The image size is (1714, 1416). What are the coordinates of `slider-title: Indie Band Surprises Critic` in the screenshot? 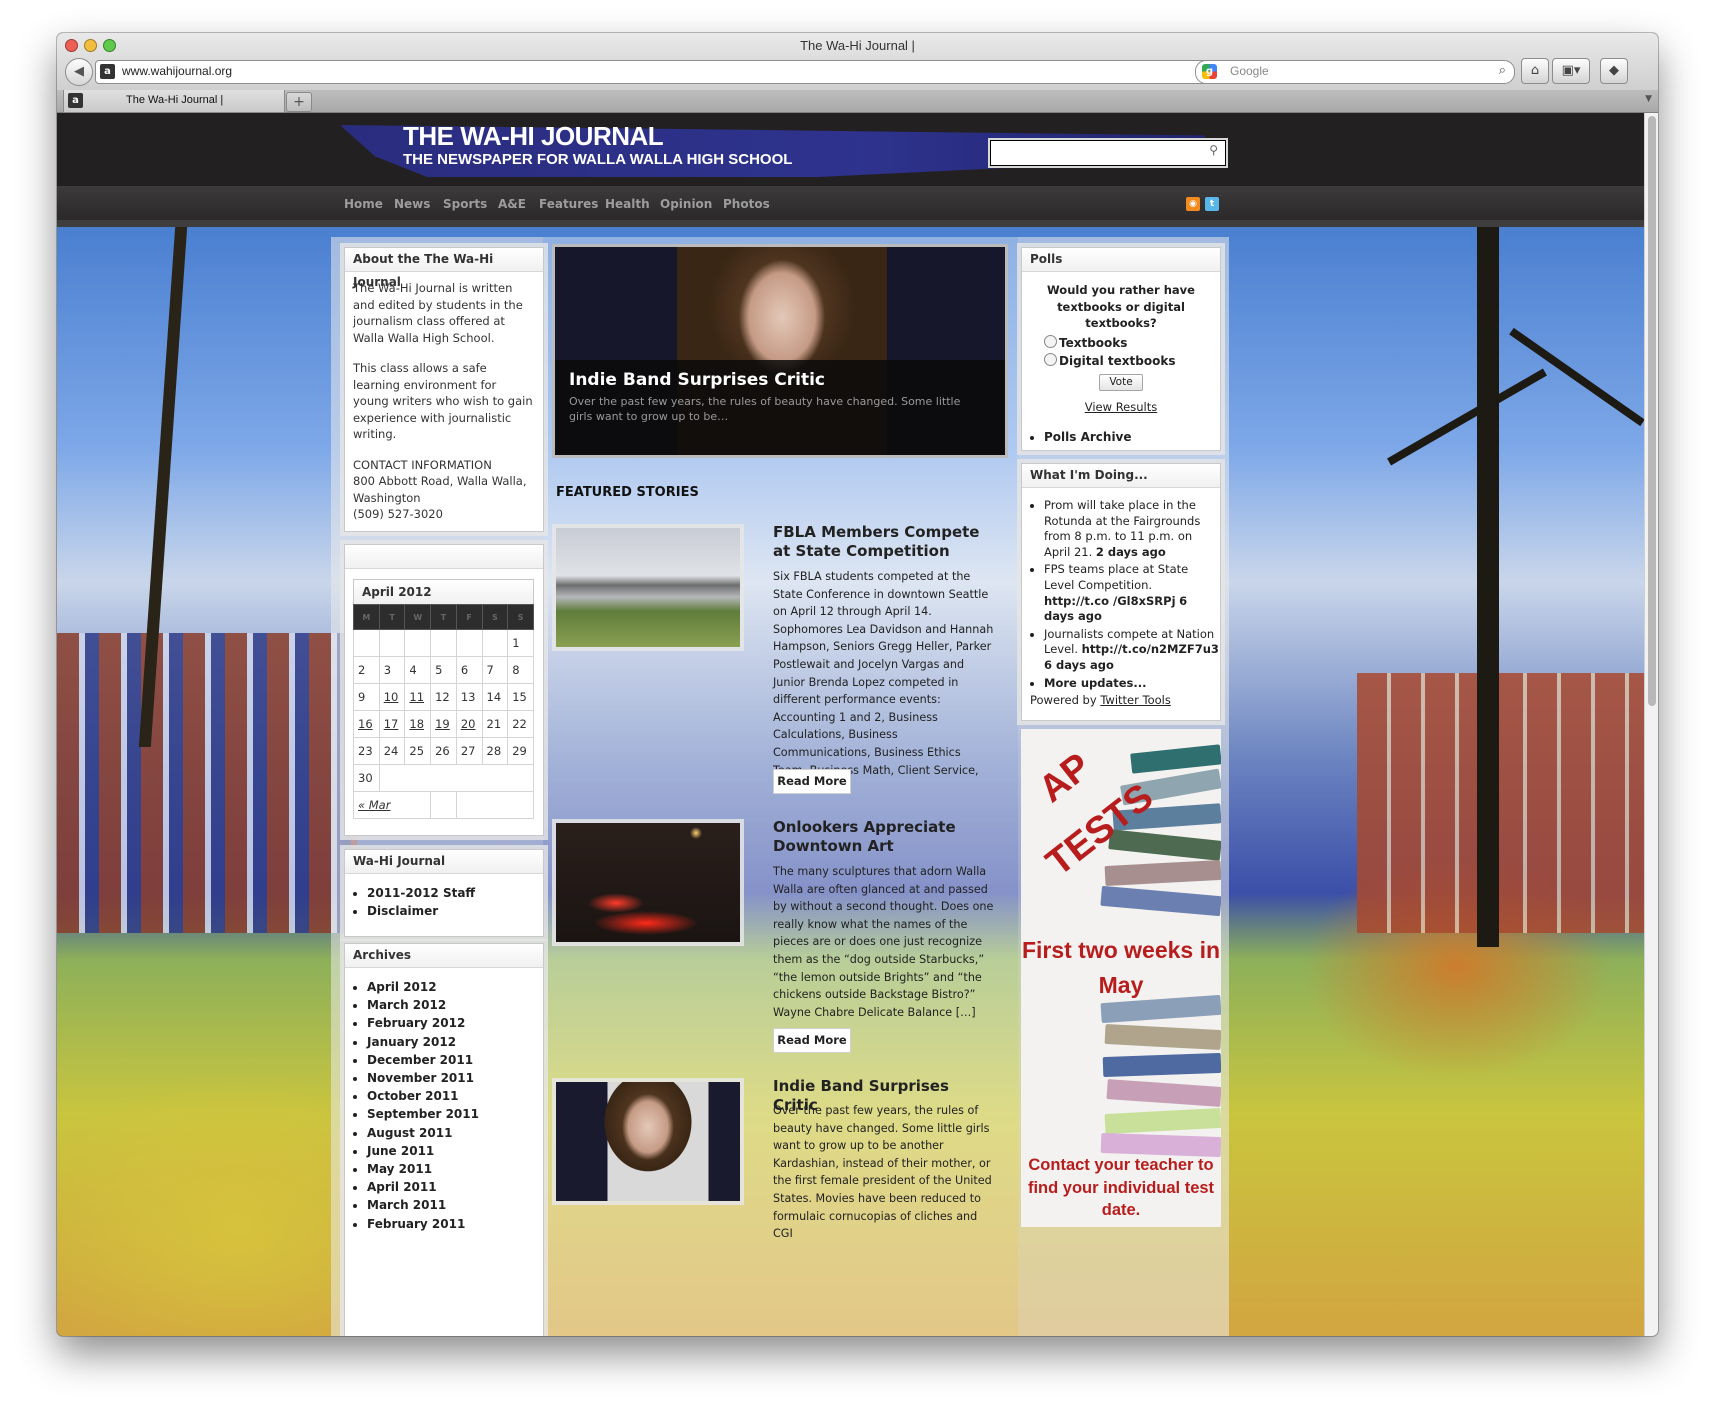 It's located at (697, 380).